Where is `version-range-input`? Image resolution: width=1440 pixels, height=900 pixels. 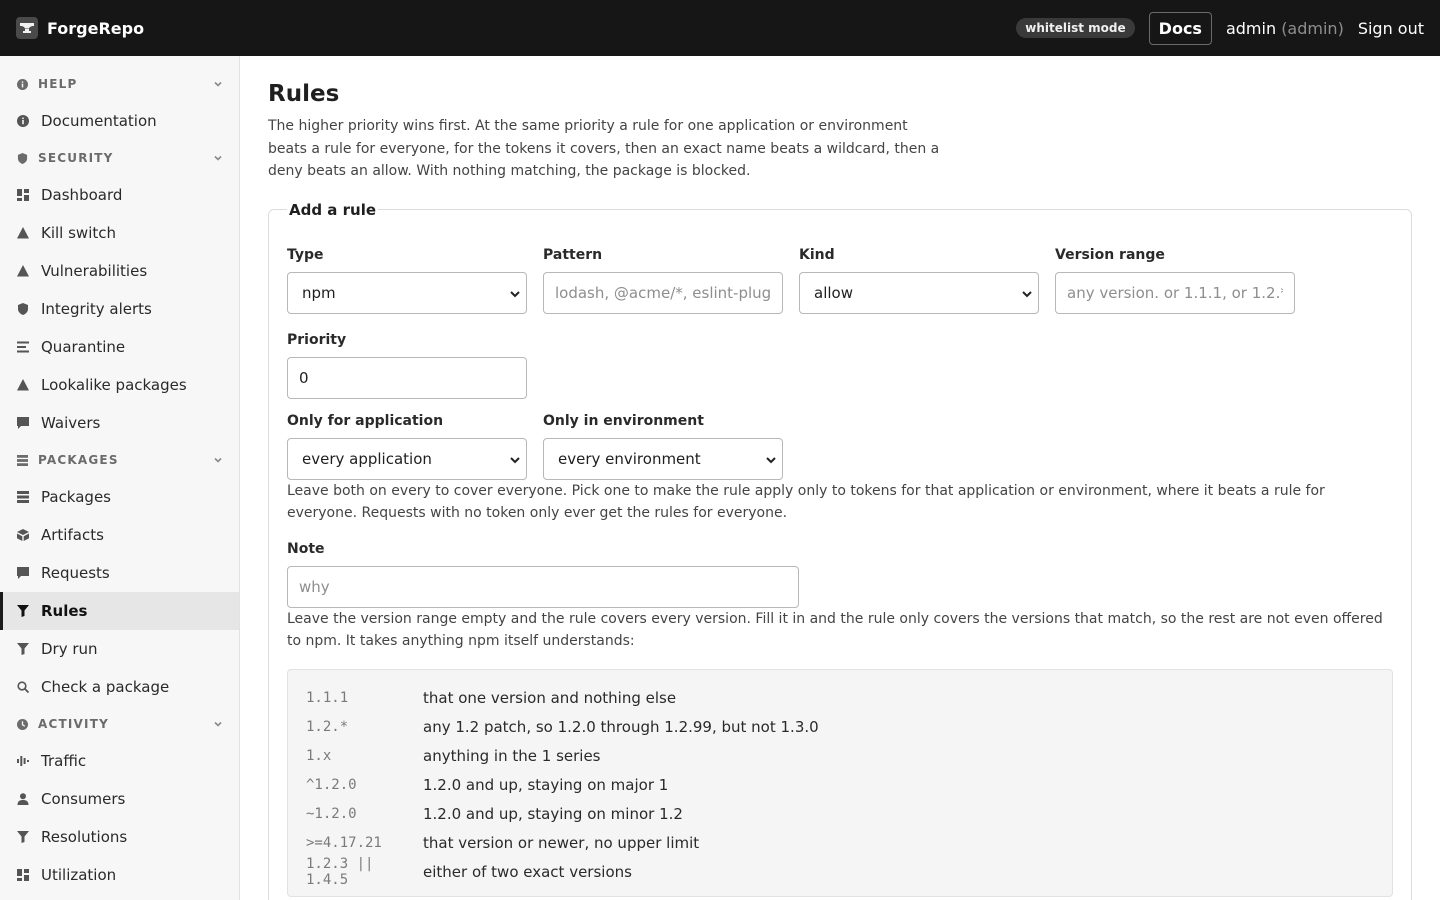 version-range-input is located at coordinates (1175, 292).